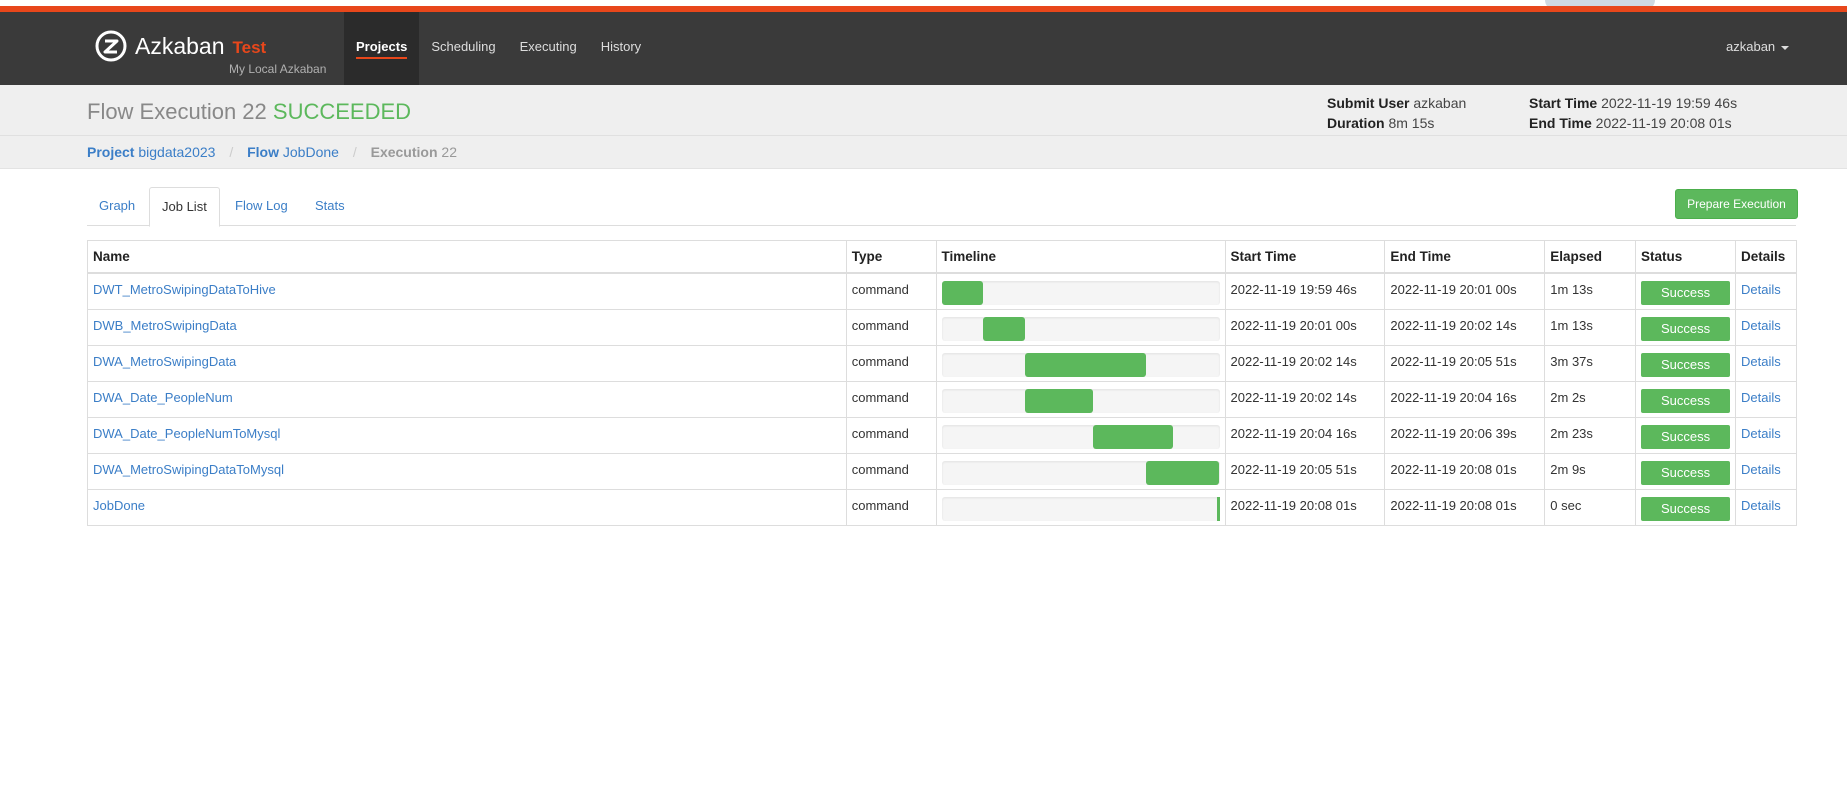  Describe the element at coordinates (382, 48) in the screenshot. I see `nav-projects: Projects` at that location.